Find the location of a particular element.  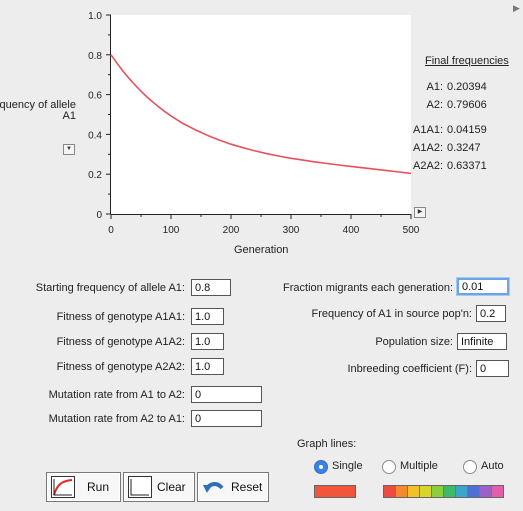

final-a1a1-value: 0.04159 is located at coordinates (467, 130).